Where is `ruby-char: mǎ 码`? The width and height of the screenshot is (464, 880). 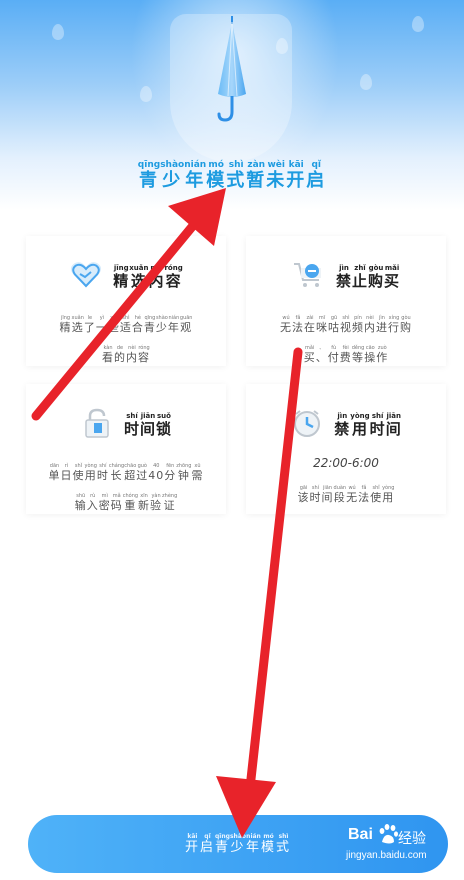 ruby-char: mǎ 码 is located at coordinates (117, 502).